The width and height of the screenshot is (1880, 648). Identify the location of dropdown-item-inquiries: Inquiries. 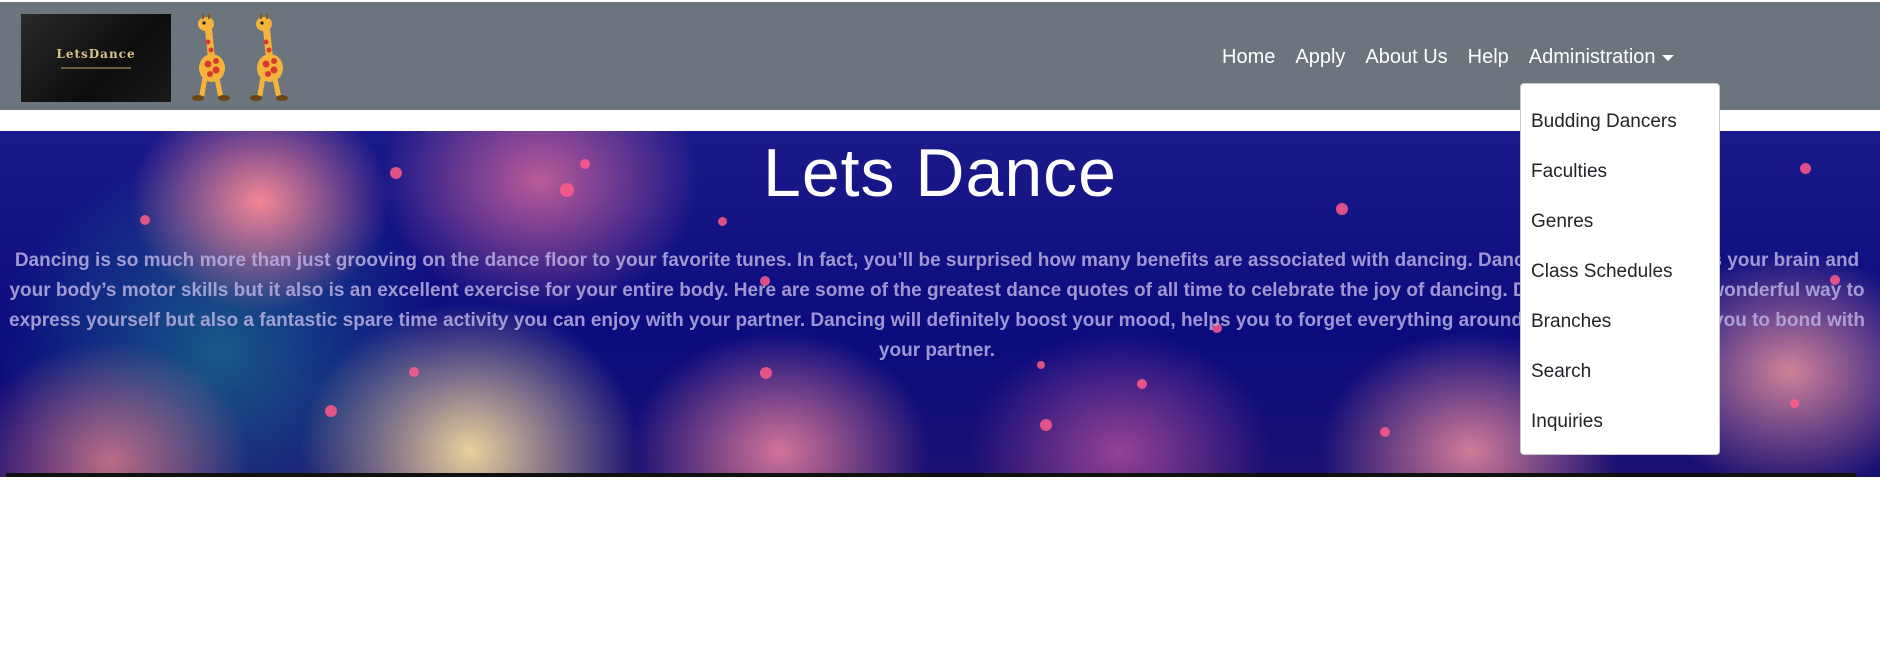
(1567, 422).